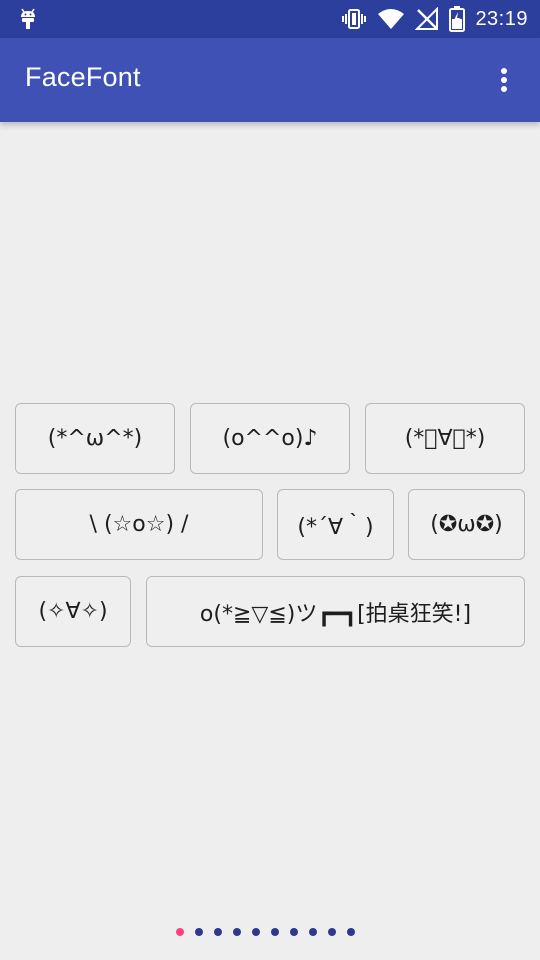 The image size is (540, 960). I want to click on battery-icon, so click(457, 19).